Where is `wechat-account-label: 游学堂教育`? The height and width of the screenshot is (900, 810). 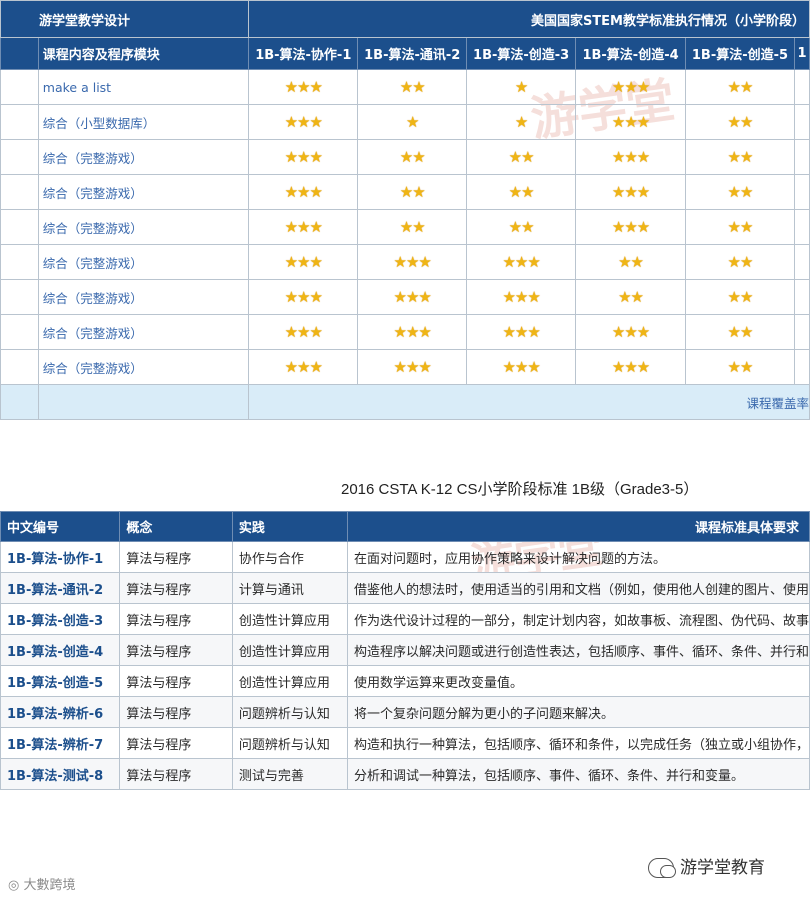 wechat-account-label: 游学堂教育 is located at coordinates (706, 865).